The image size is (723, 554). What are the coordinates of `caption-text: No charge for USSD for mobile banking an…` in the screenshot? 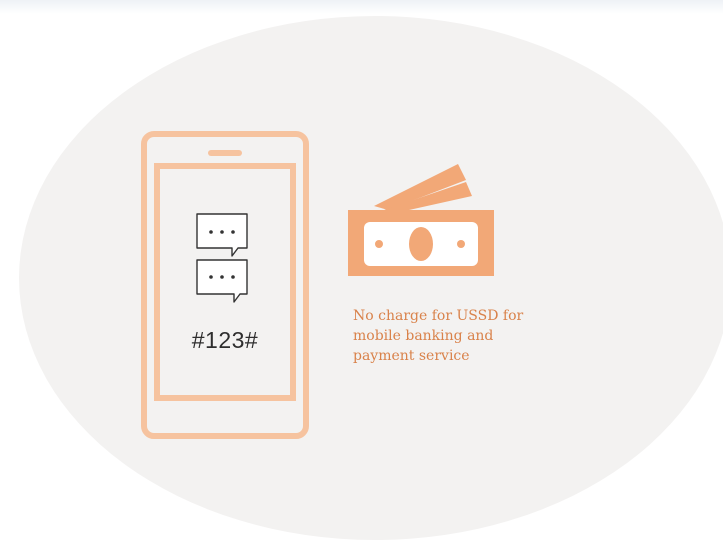 It's located at (473, 336).